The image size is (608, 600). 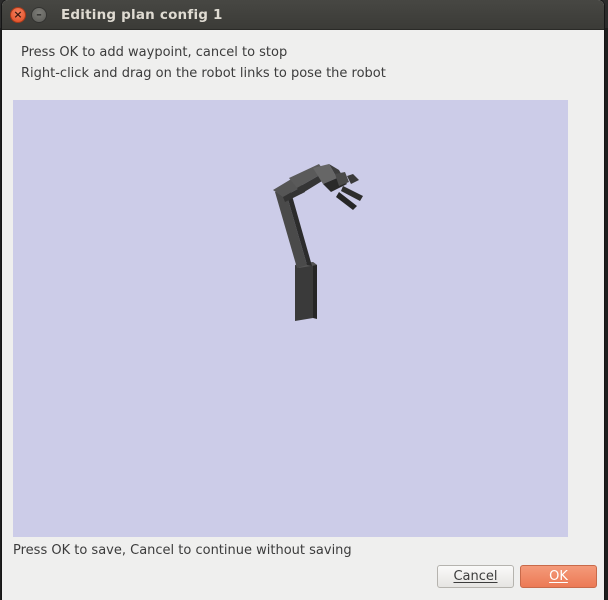 I want to click on ok-button: OK, so click(x=558, y=576).